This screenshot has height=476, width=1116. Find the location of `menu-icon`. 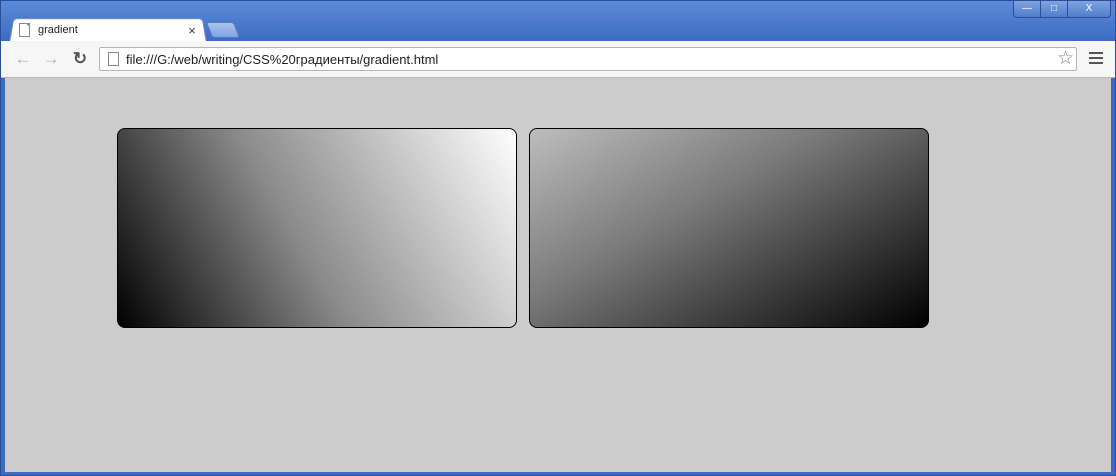

menu-icon is located at coordinates (1096, 59).